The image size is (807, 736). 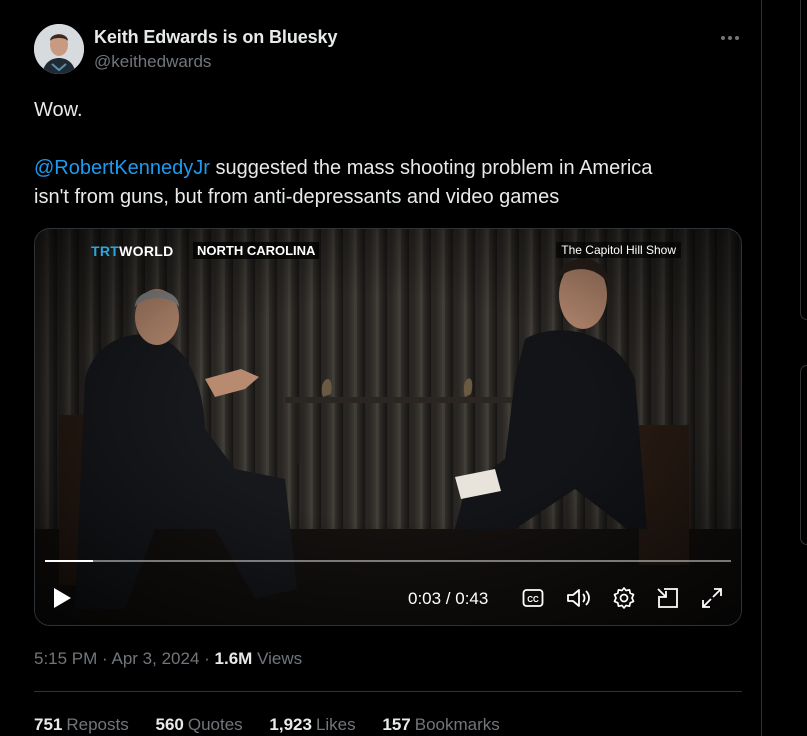 What do you see at coordinates (335, 724) in the screenshot?
I see `likes-label: Likes` at bounding box center [335, 724].